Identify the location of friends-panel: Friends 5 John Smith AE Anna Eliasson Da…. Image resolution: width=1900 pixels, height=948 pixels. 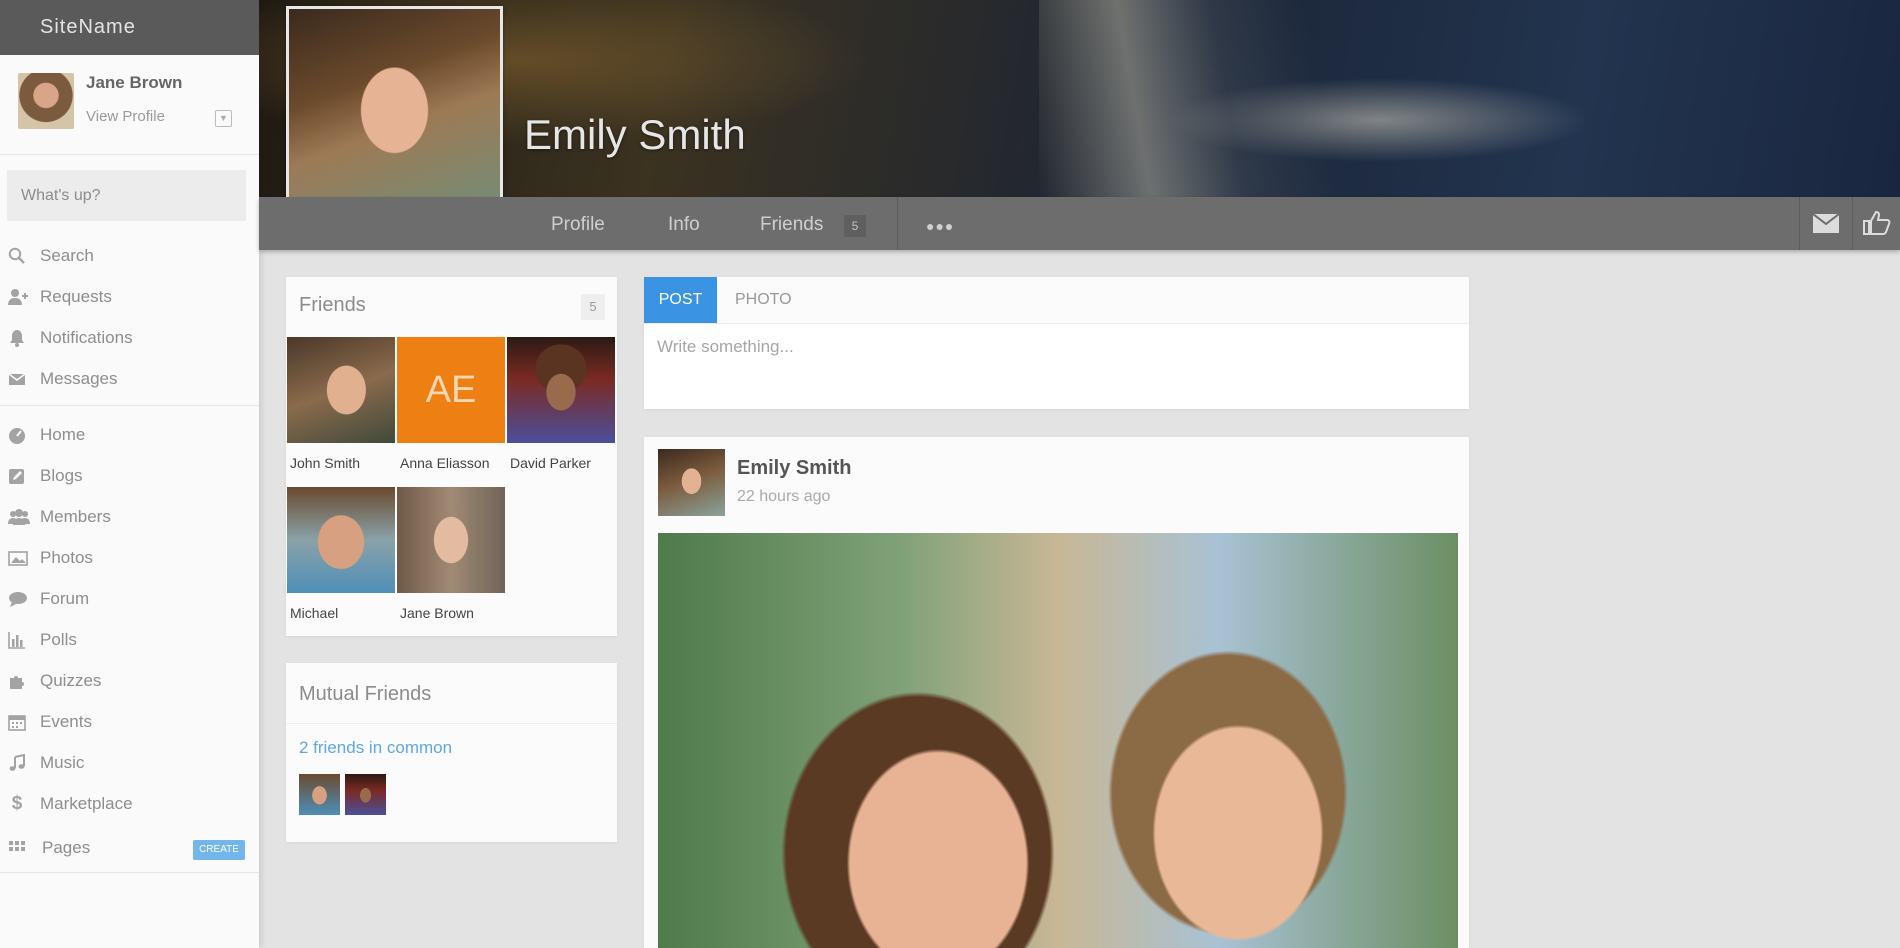
(451, 456).